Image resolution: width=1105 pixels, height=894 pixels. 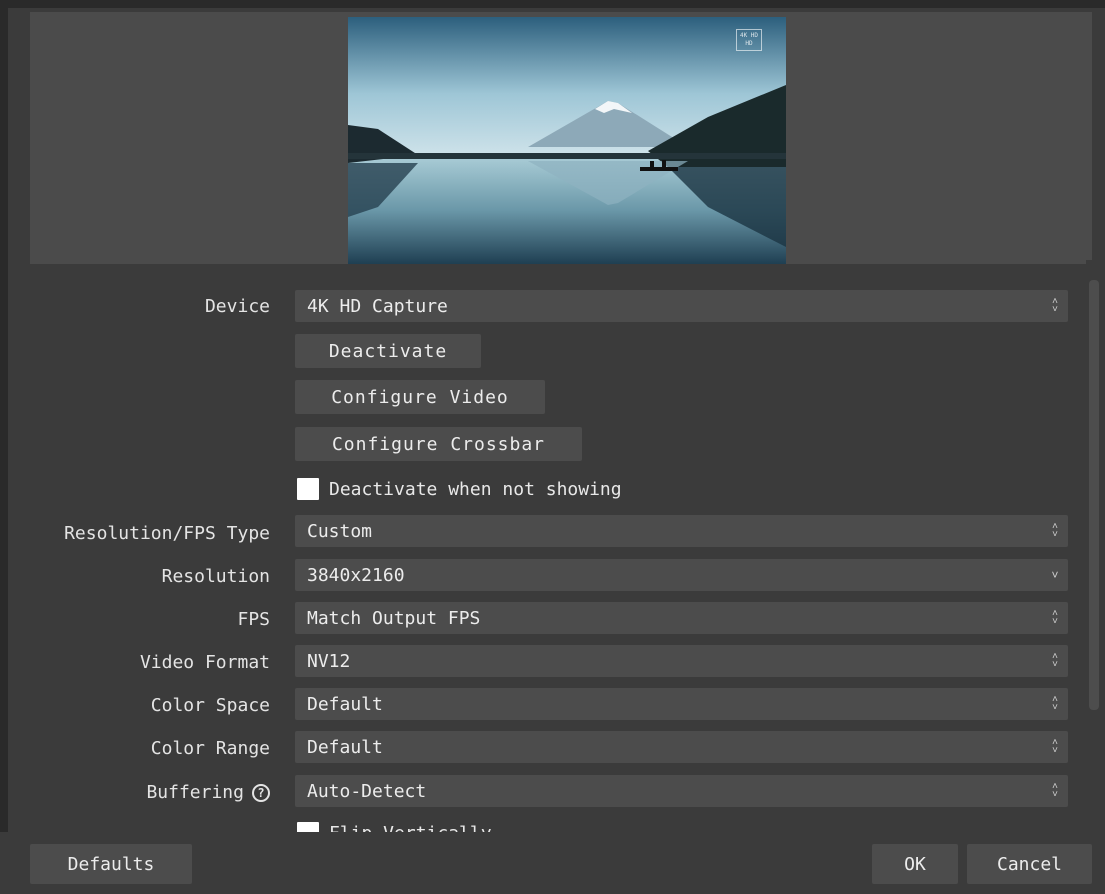 What do you see at coordinates (167, 533) in the screenshot?
I see `resolution-fps-type-label: Resolution/FPS Type` at bounding box center [167, 533].